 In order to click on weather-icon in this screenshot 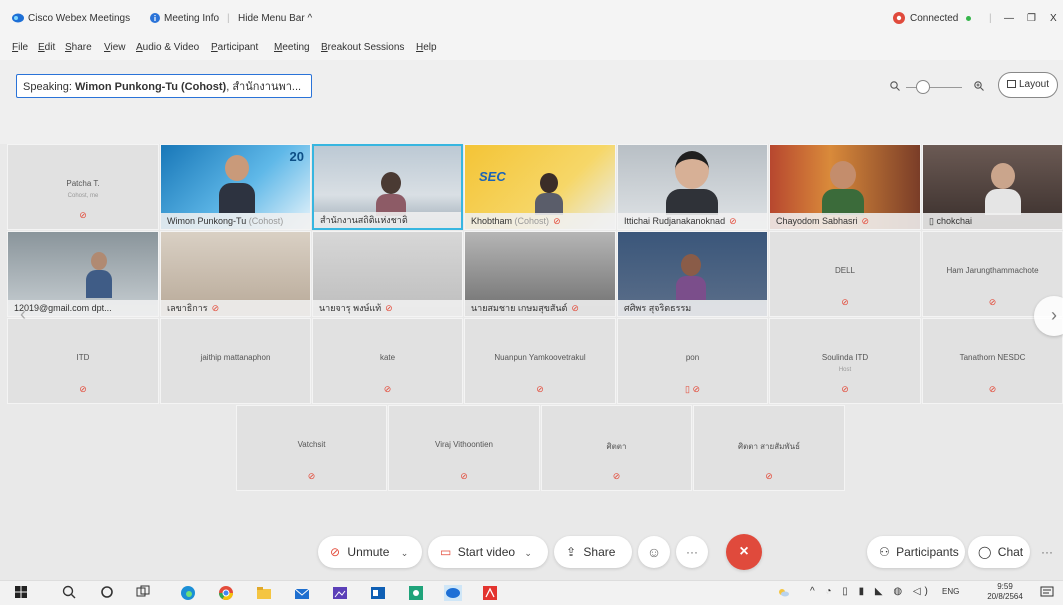, I will do `click(784, 593)`.